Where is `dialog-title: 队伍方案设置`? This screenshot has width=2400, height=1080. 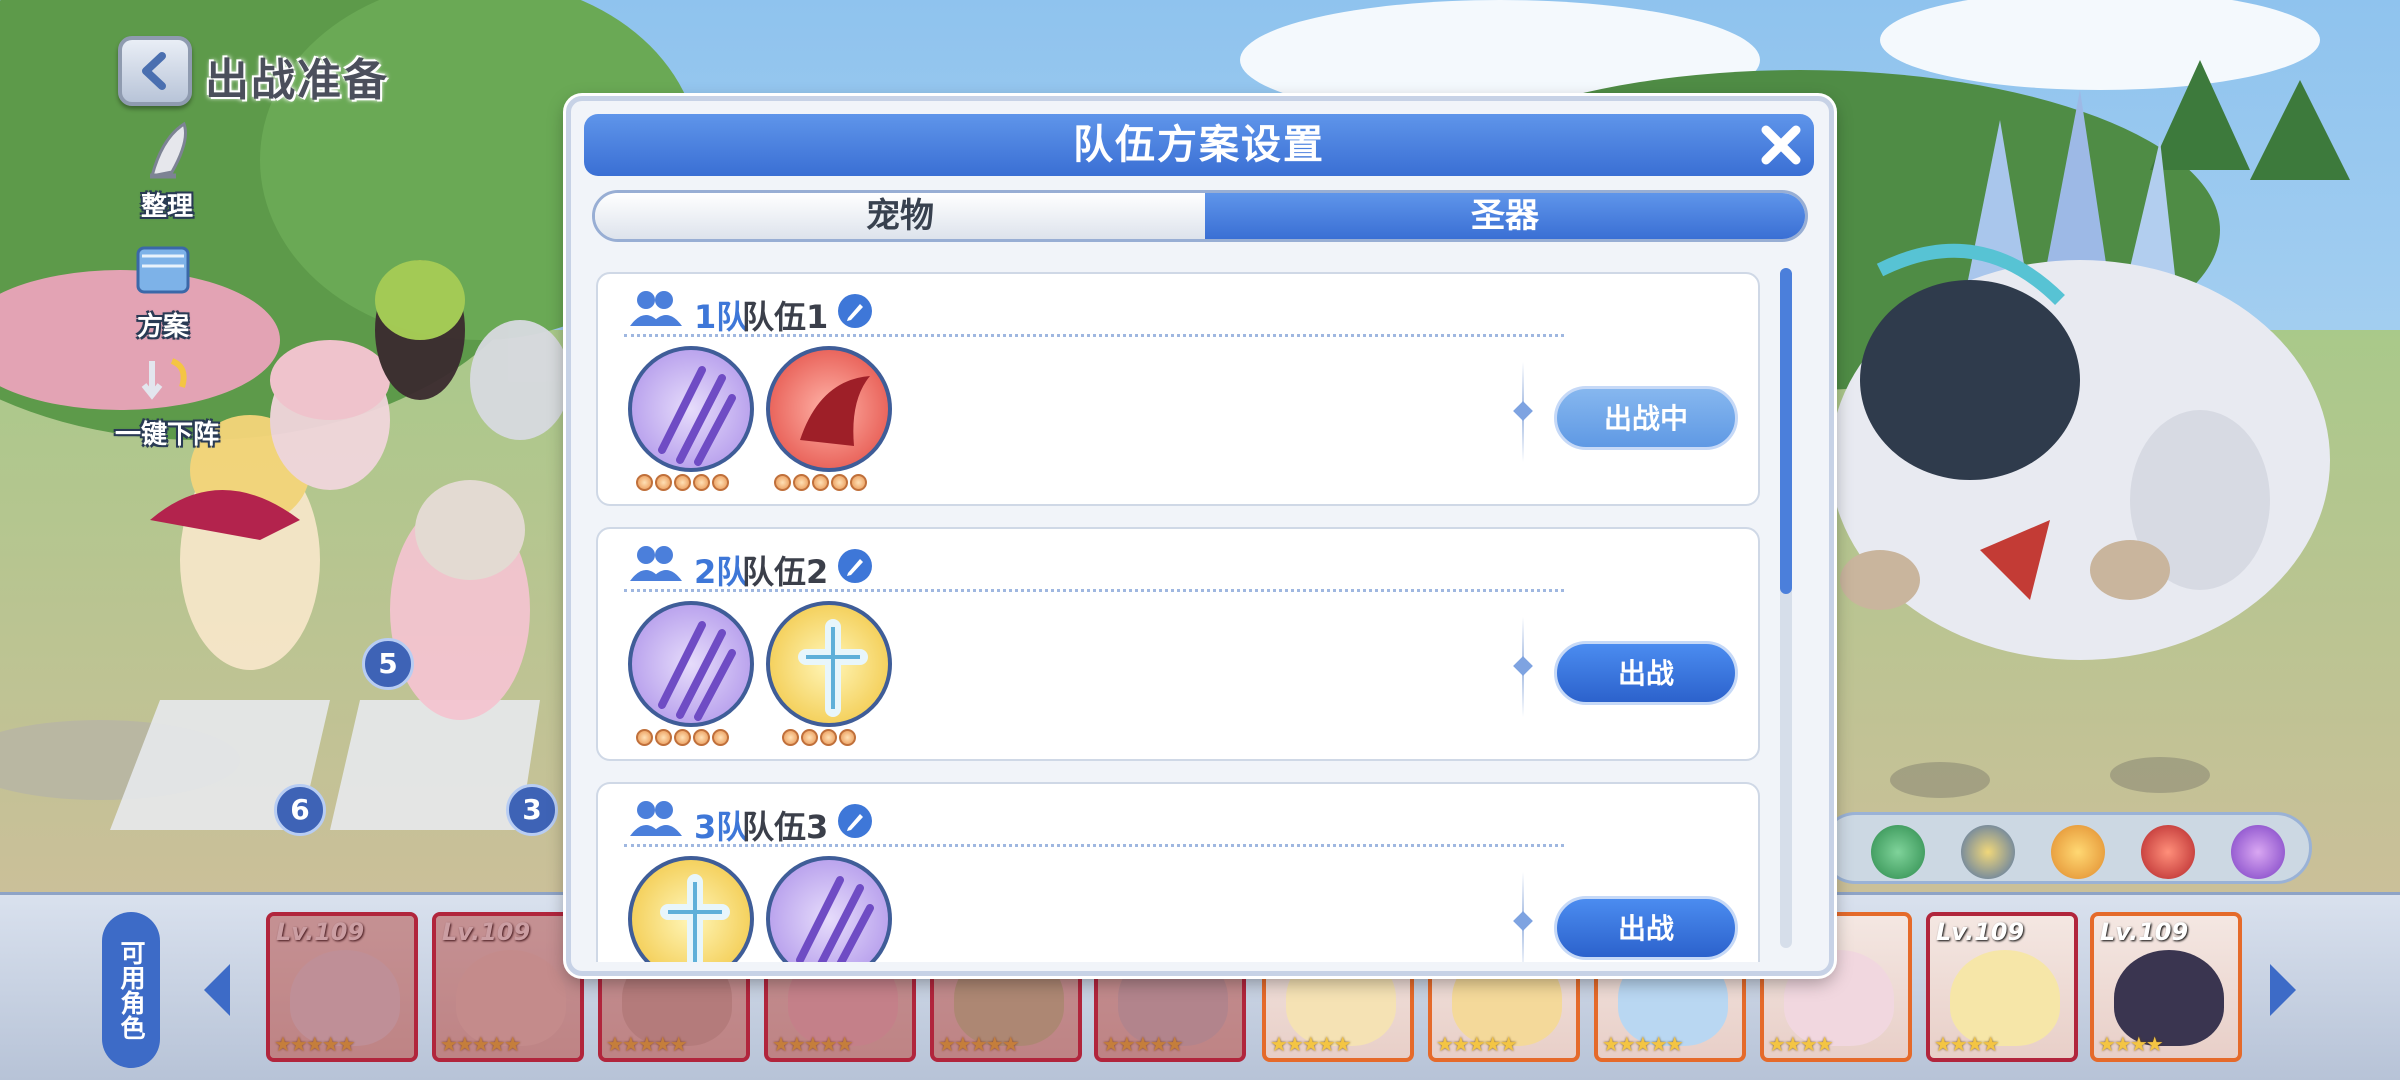 dialog-title: 队伍方案设置 is located at coordinates (1199, 145).